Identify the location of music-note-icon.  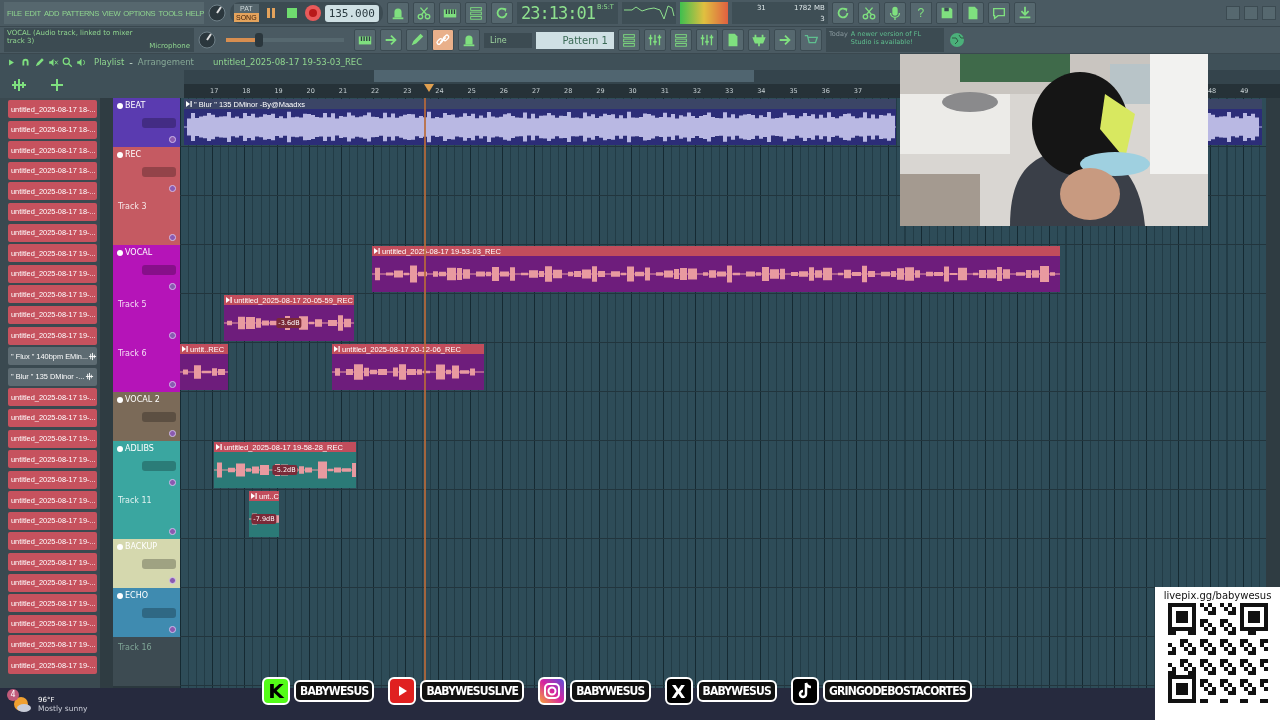
(804, 691).